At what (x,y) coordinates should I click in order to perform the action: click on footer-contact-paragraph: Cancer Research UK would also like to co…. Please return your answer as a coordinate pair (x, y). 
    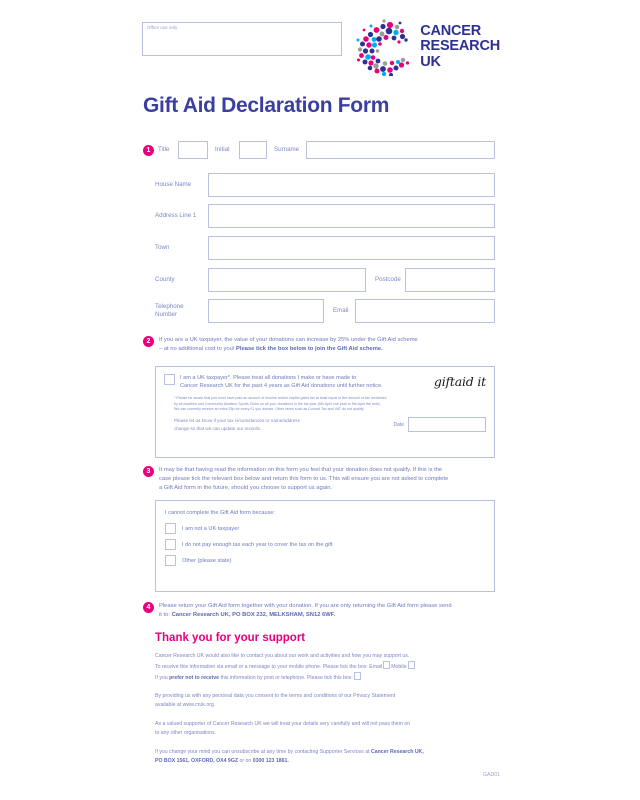
    Looking at the image, I should click on (327, 662).